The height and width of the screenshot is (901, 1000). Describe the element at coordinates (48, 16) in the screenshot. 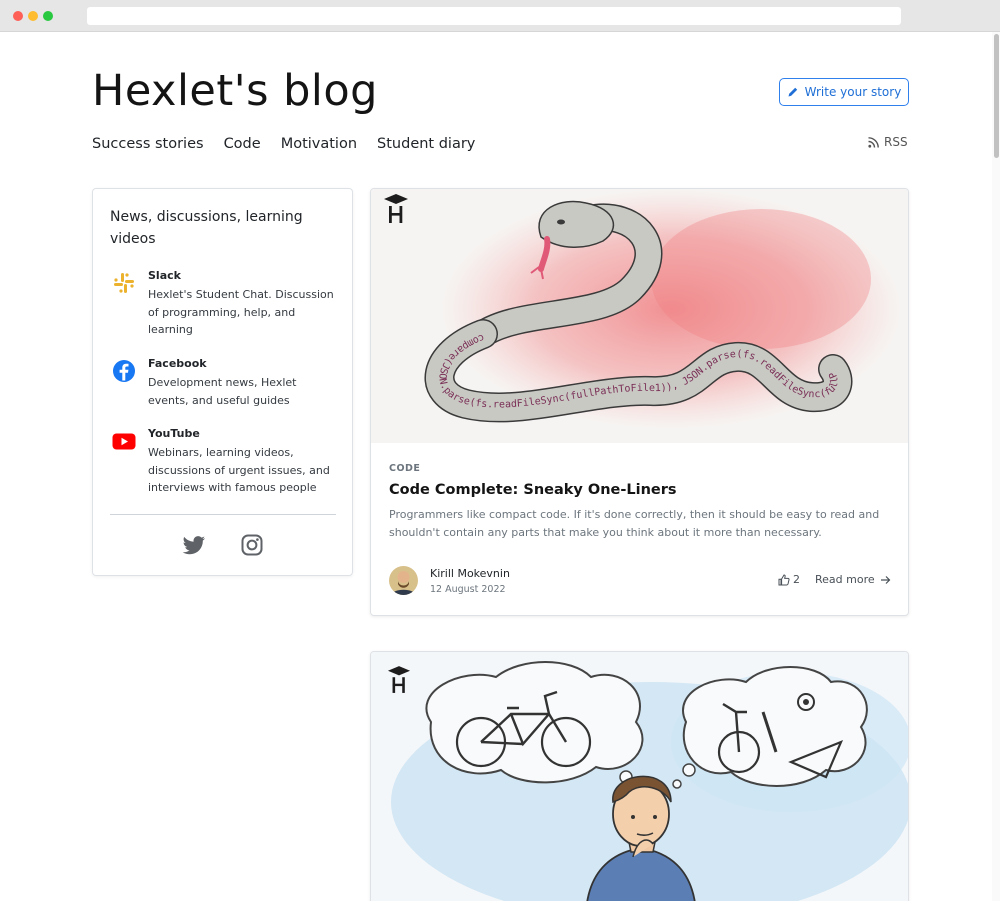

I see `maximize-window-icon` at that location.